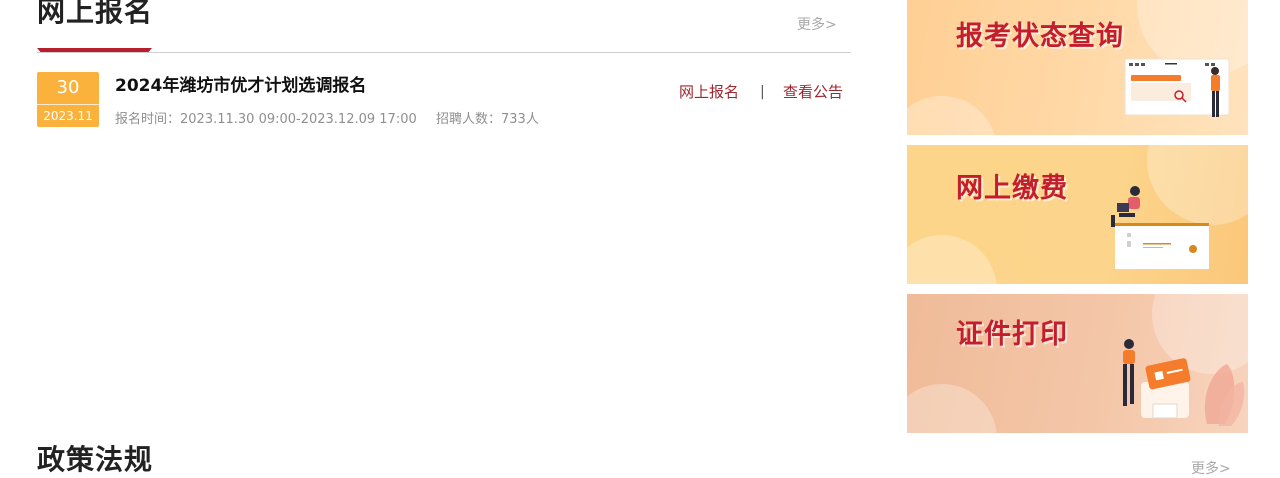  What do you see at coordinates (266, 119) in the screenshot?
I see `registration-time: 报名时间：2023.11.30 09:00-2023.12.09 17:00` at bounding box center [266, 119].